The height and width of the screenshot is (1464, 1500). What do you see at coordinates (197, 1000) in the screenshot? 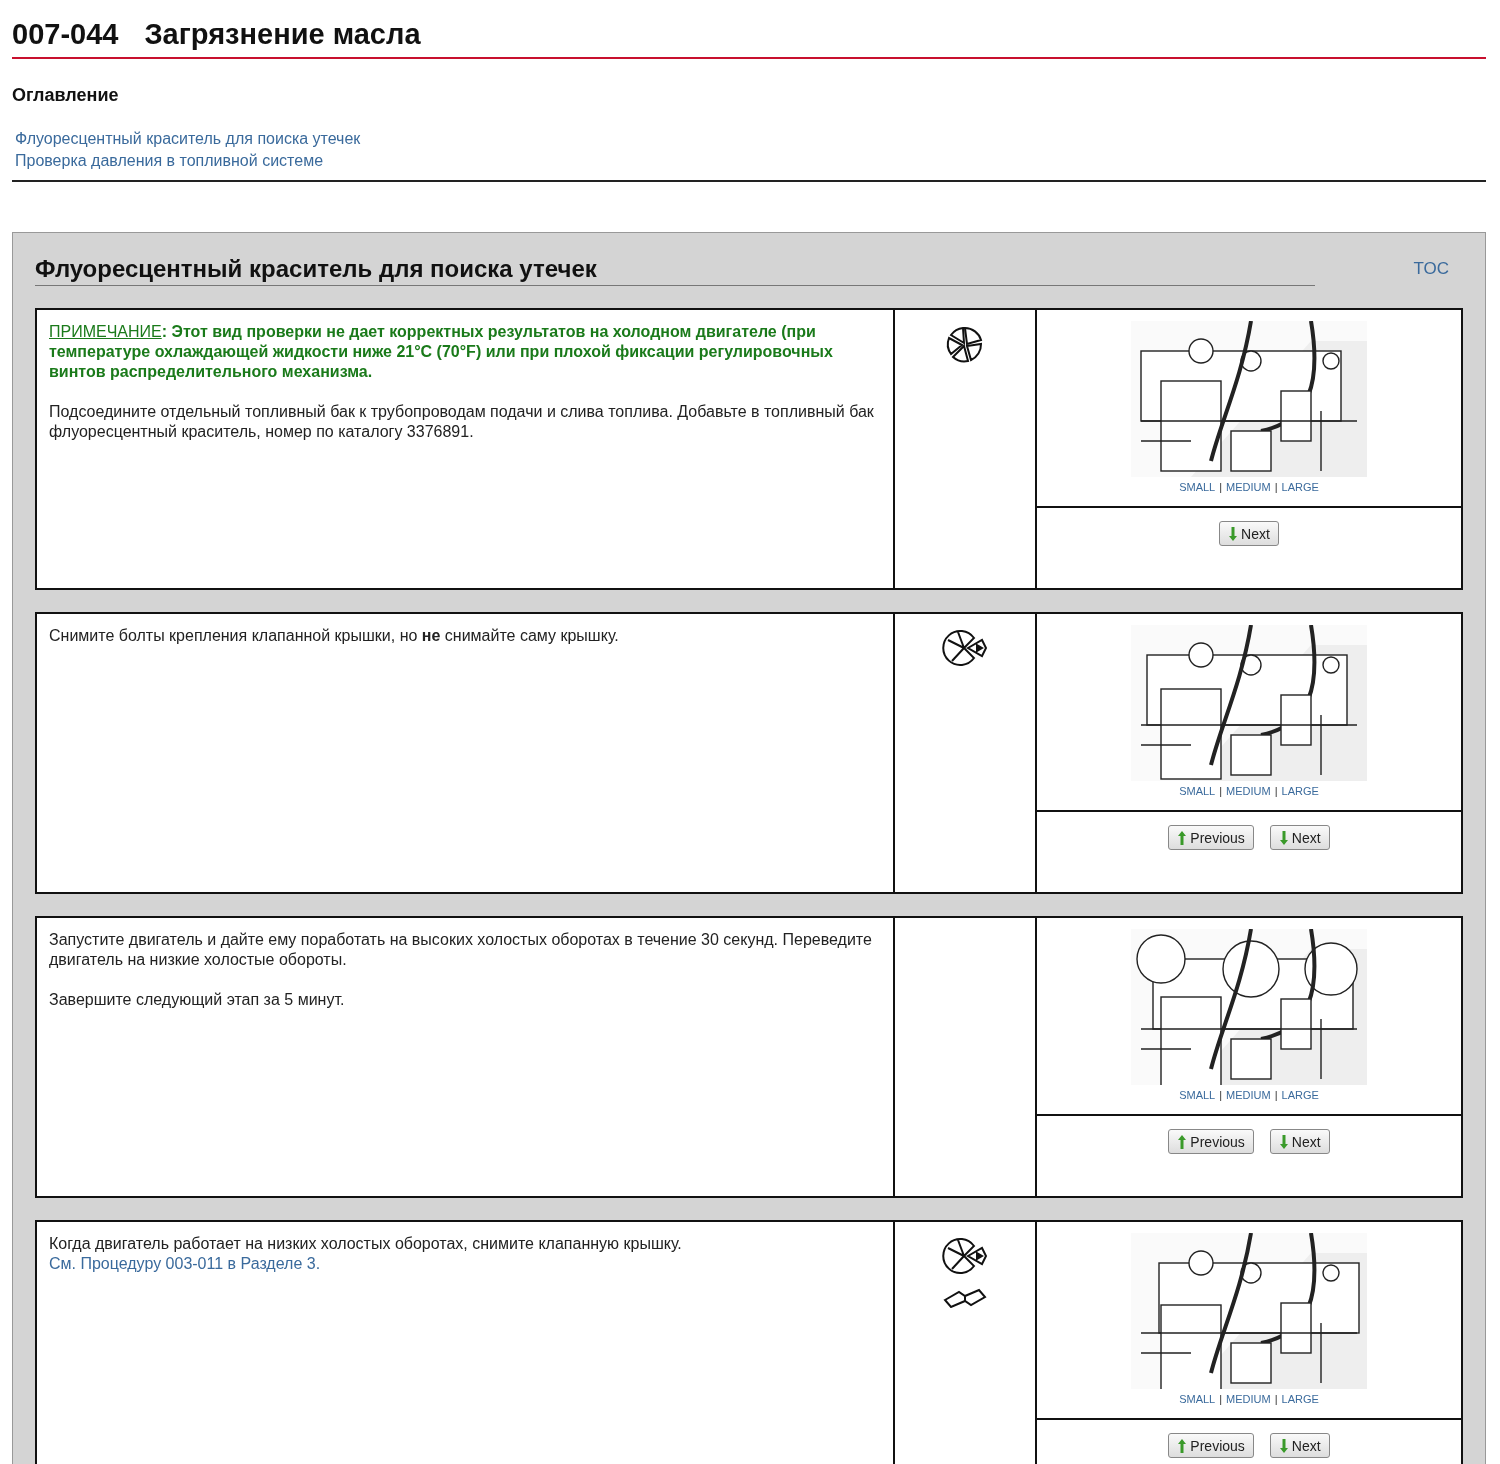
I see `step-text: Завершите следующий этап за 5 минут.` at bounding box center [197, 1000].